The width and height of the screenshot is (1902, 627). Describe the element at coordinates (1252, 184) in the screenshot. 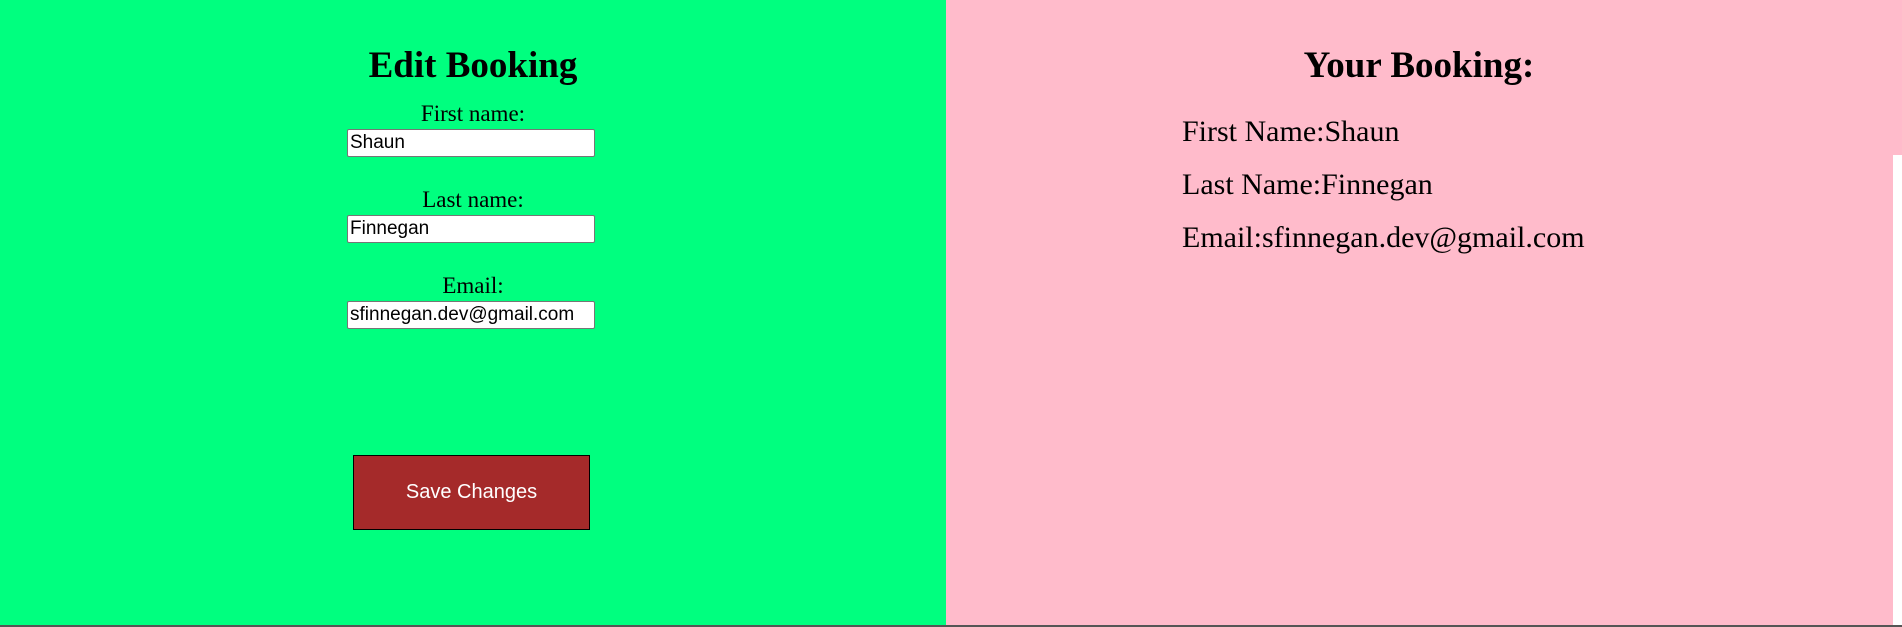

I see `summary-last-name-label: Last Name:` at that location.